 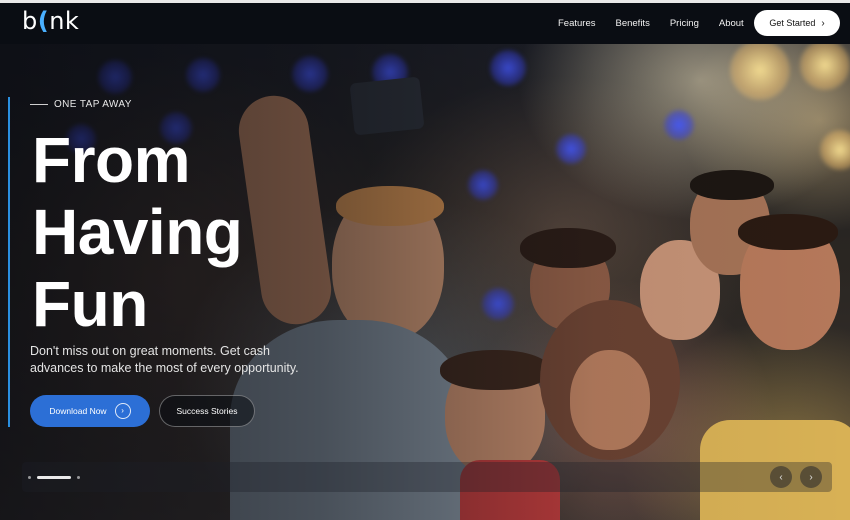 I want to click on nav-item-benefits: Benefits, so click(x=633, y=23).